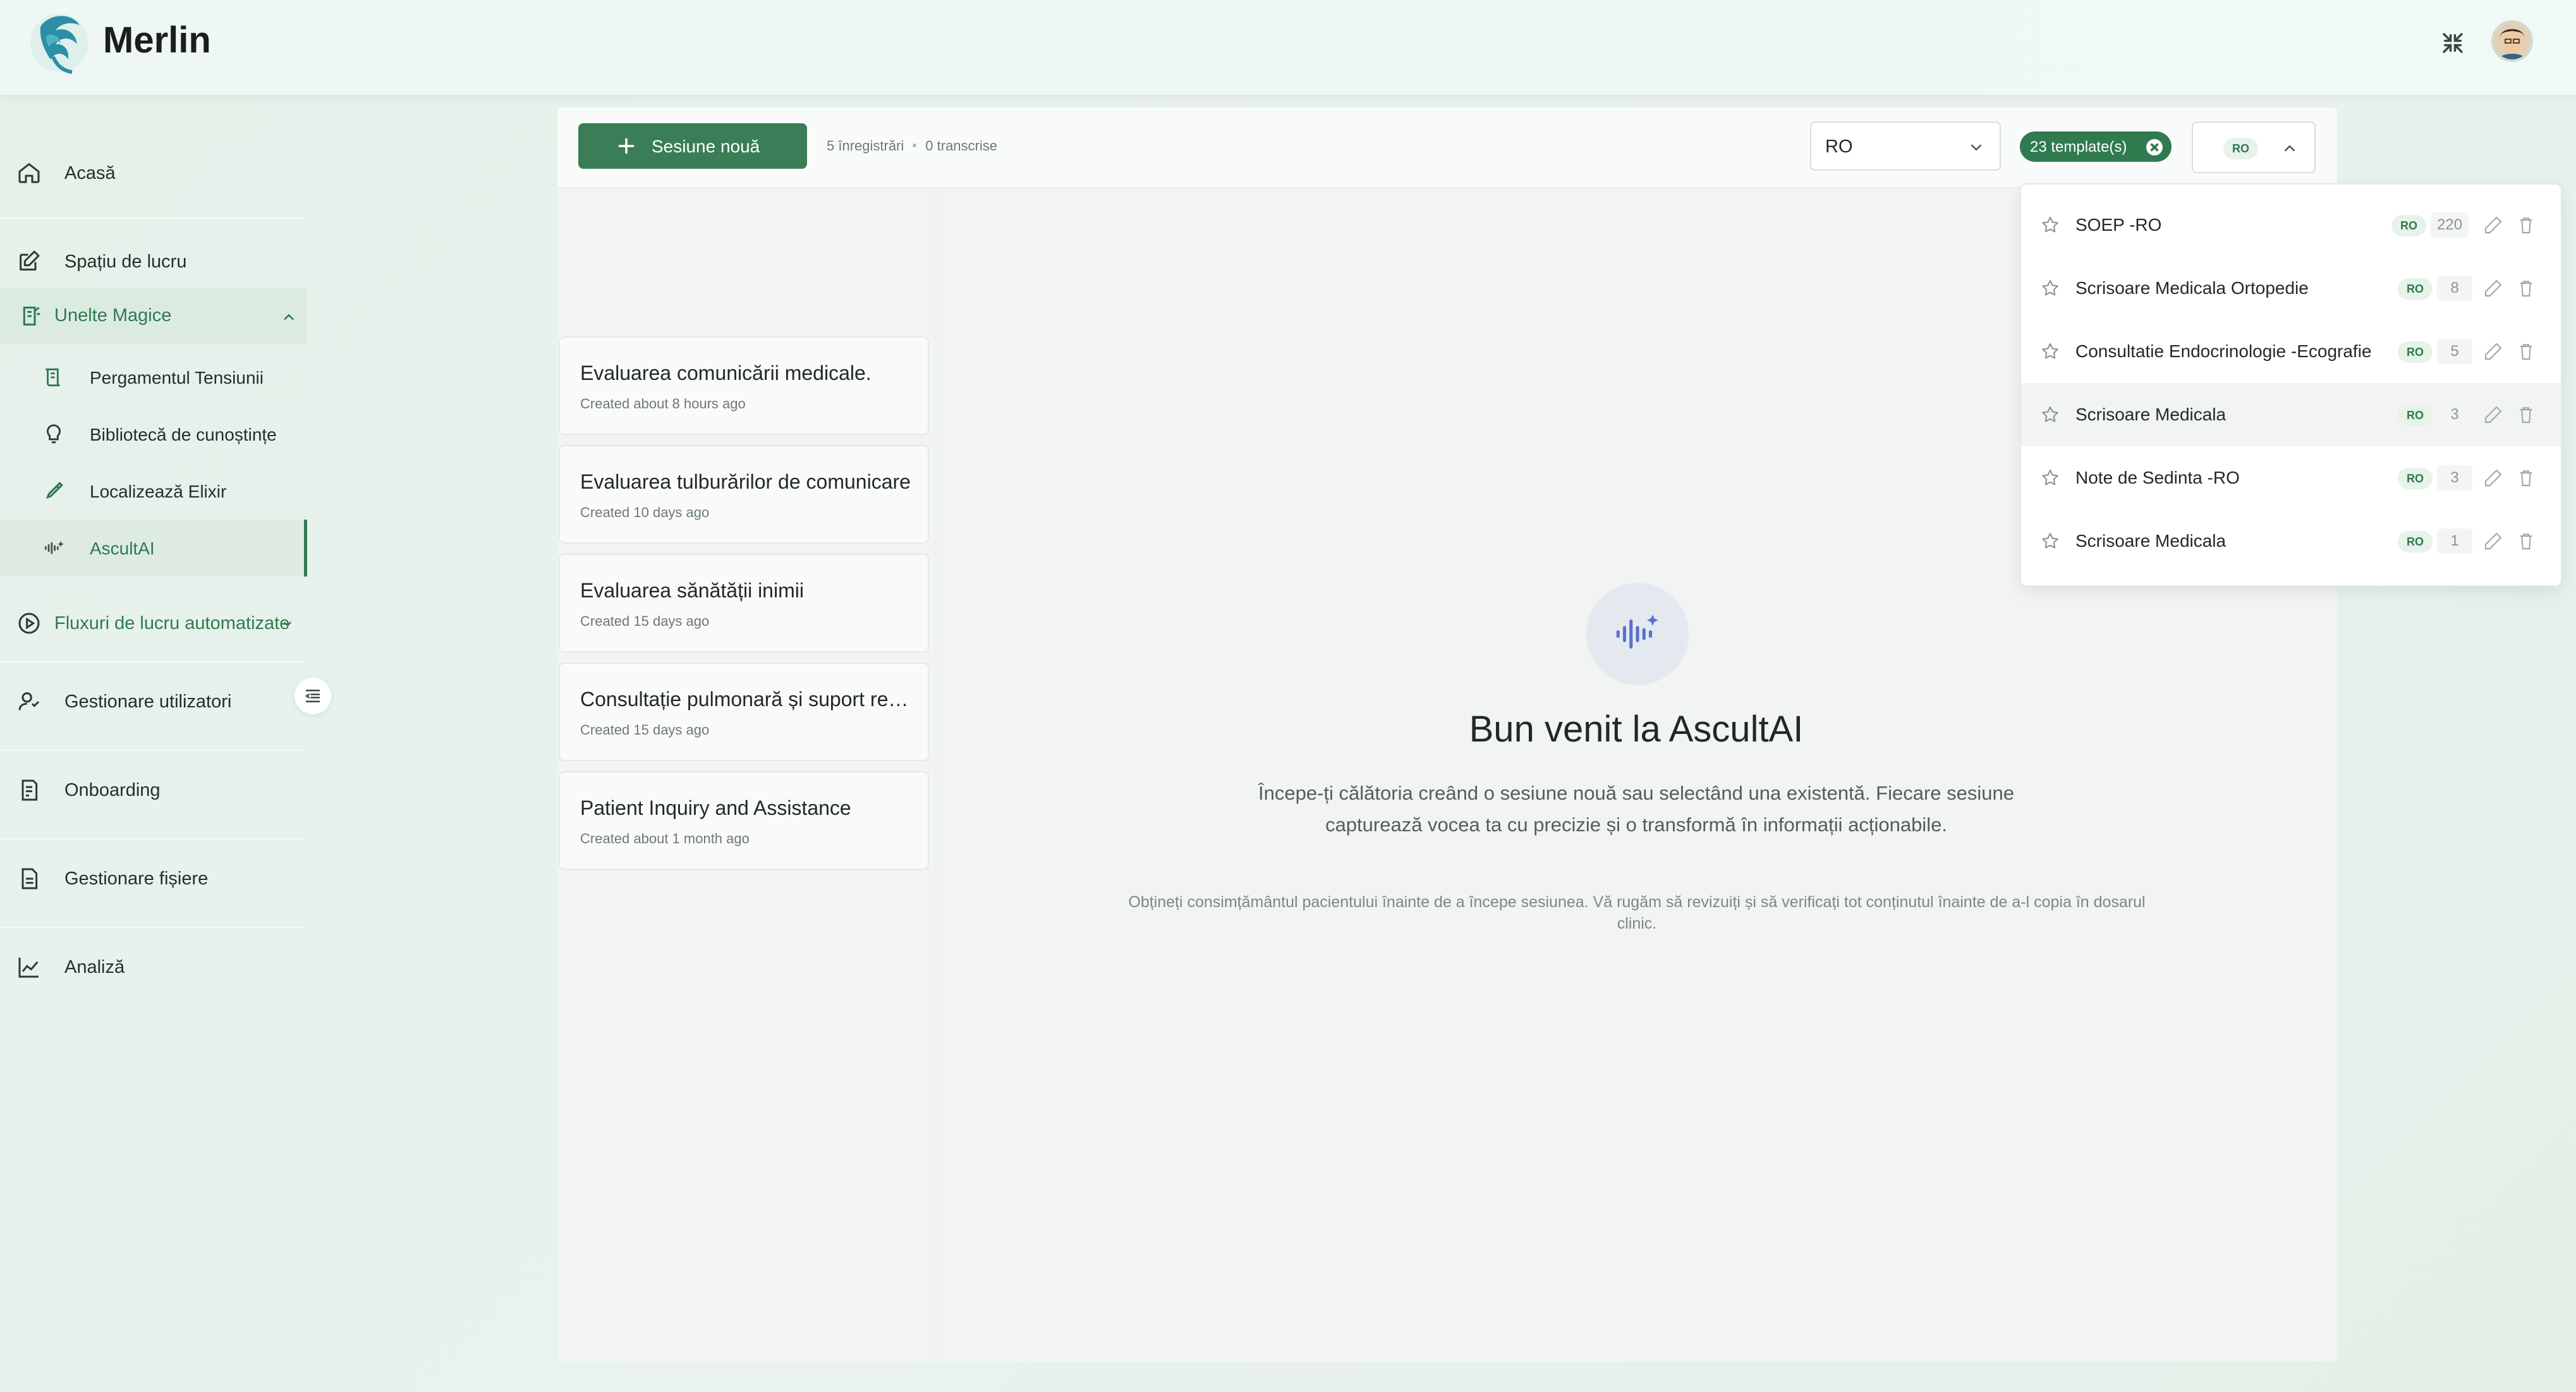 This screenshot has width=2576, height=1392. I want to click on template-usage-count: 5, so click(2454, 351).